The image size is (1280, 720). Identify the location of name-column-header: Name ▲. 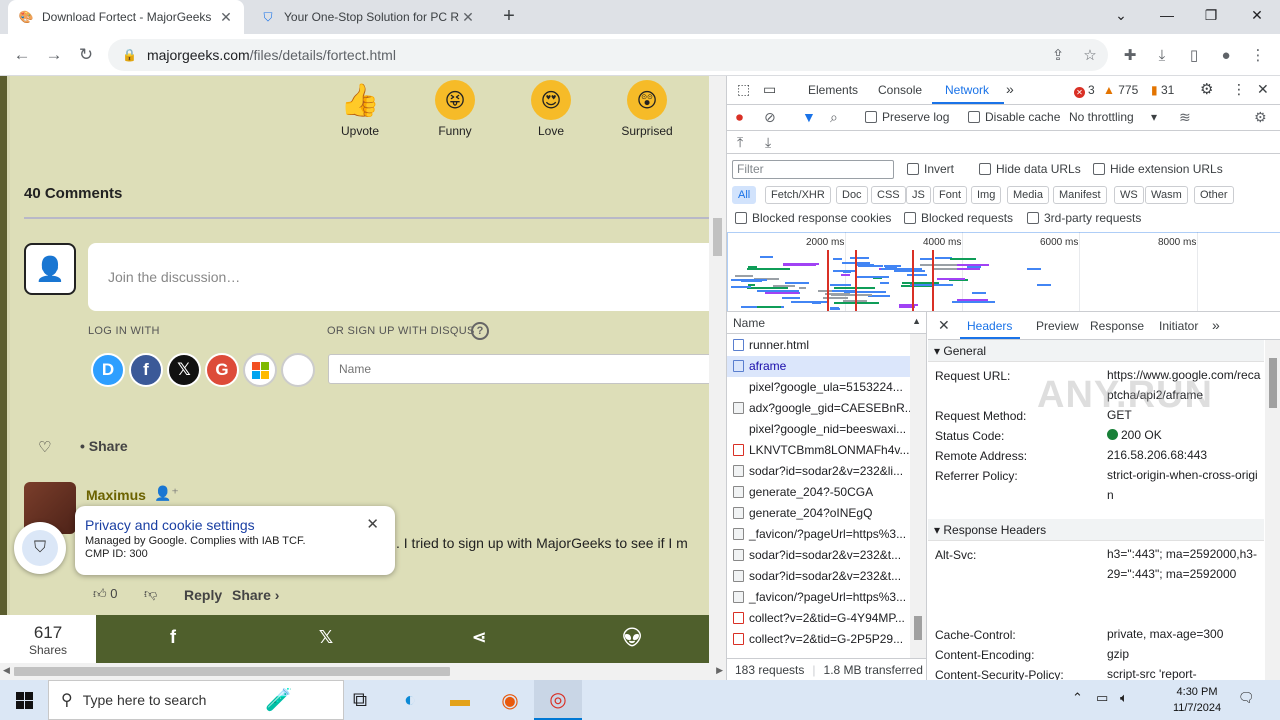
(827, 323).